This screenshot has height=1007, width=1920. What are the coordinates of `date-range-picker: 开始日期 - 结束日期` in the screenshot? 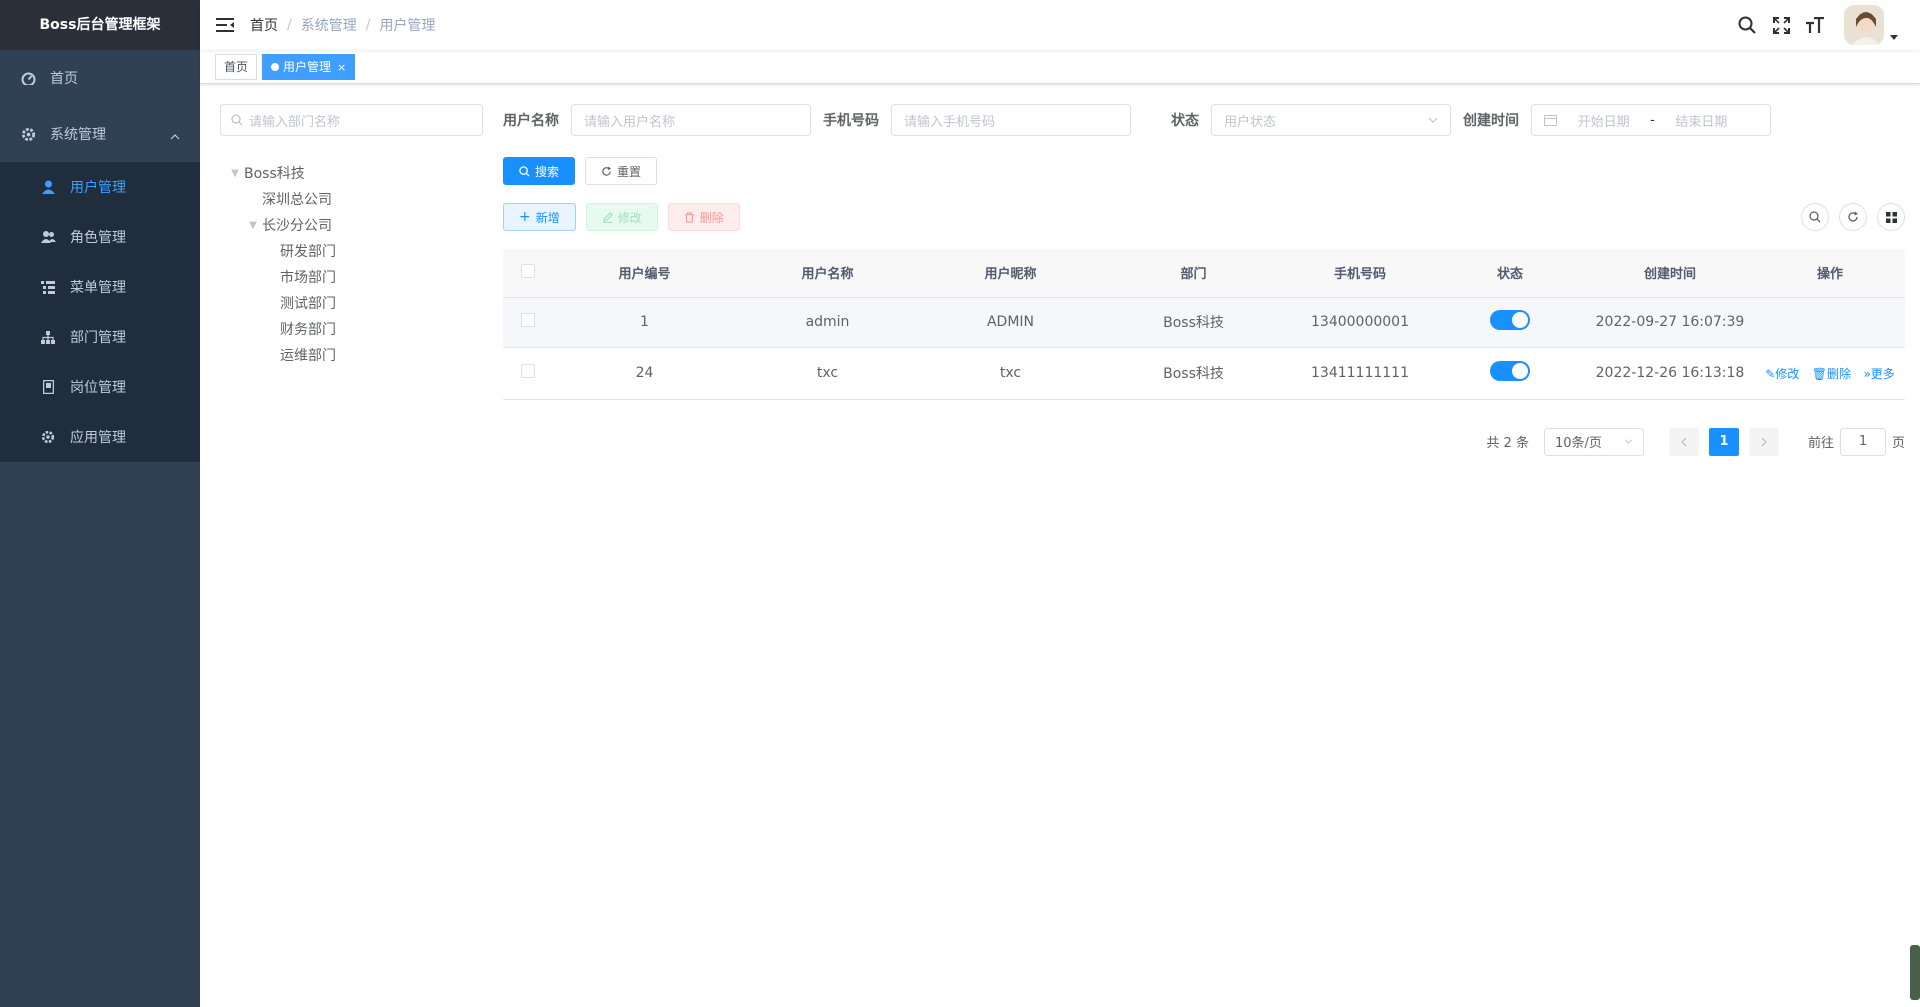 It's located at (1651, 120).